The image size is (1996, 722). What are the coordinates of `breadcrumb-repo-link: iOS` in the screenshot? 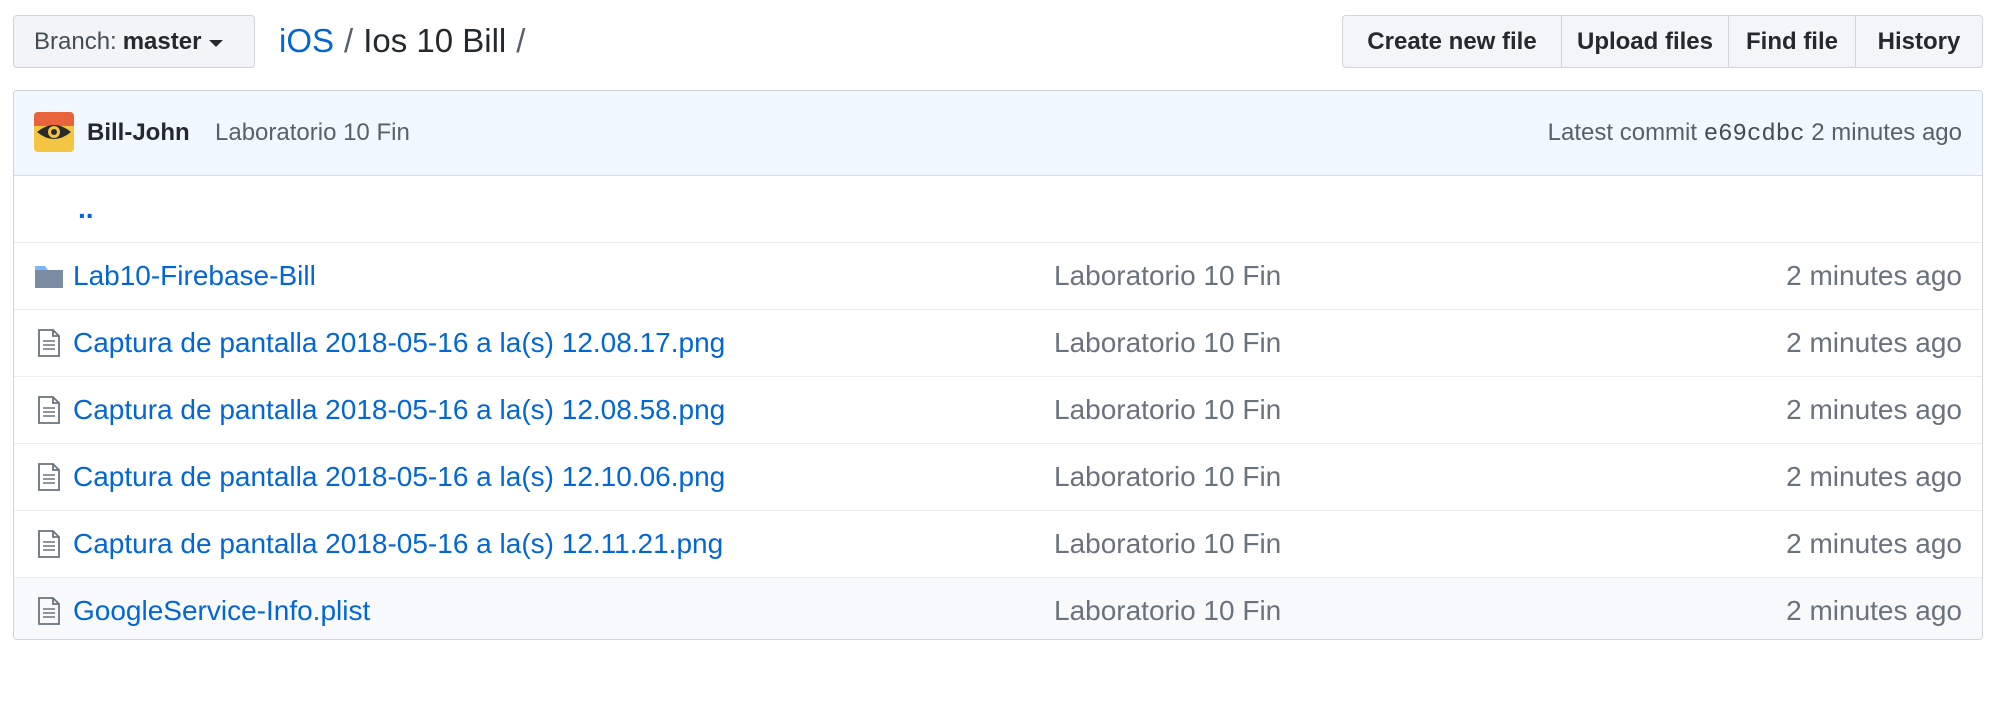 It's located at (306, 40).